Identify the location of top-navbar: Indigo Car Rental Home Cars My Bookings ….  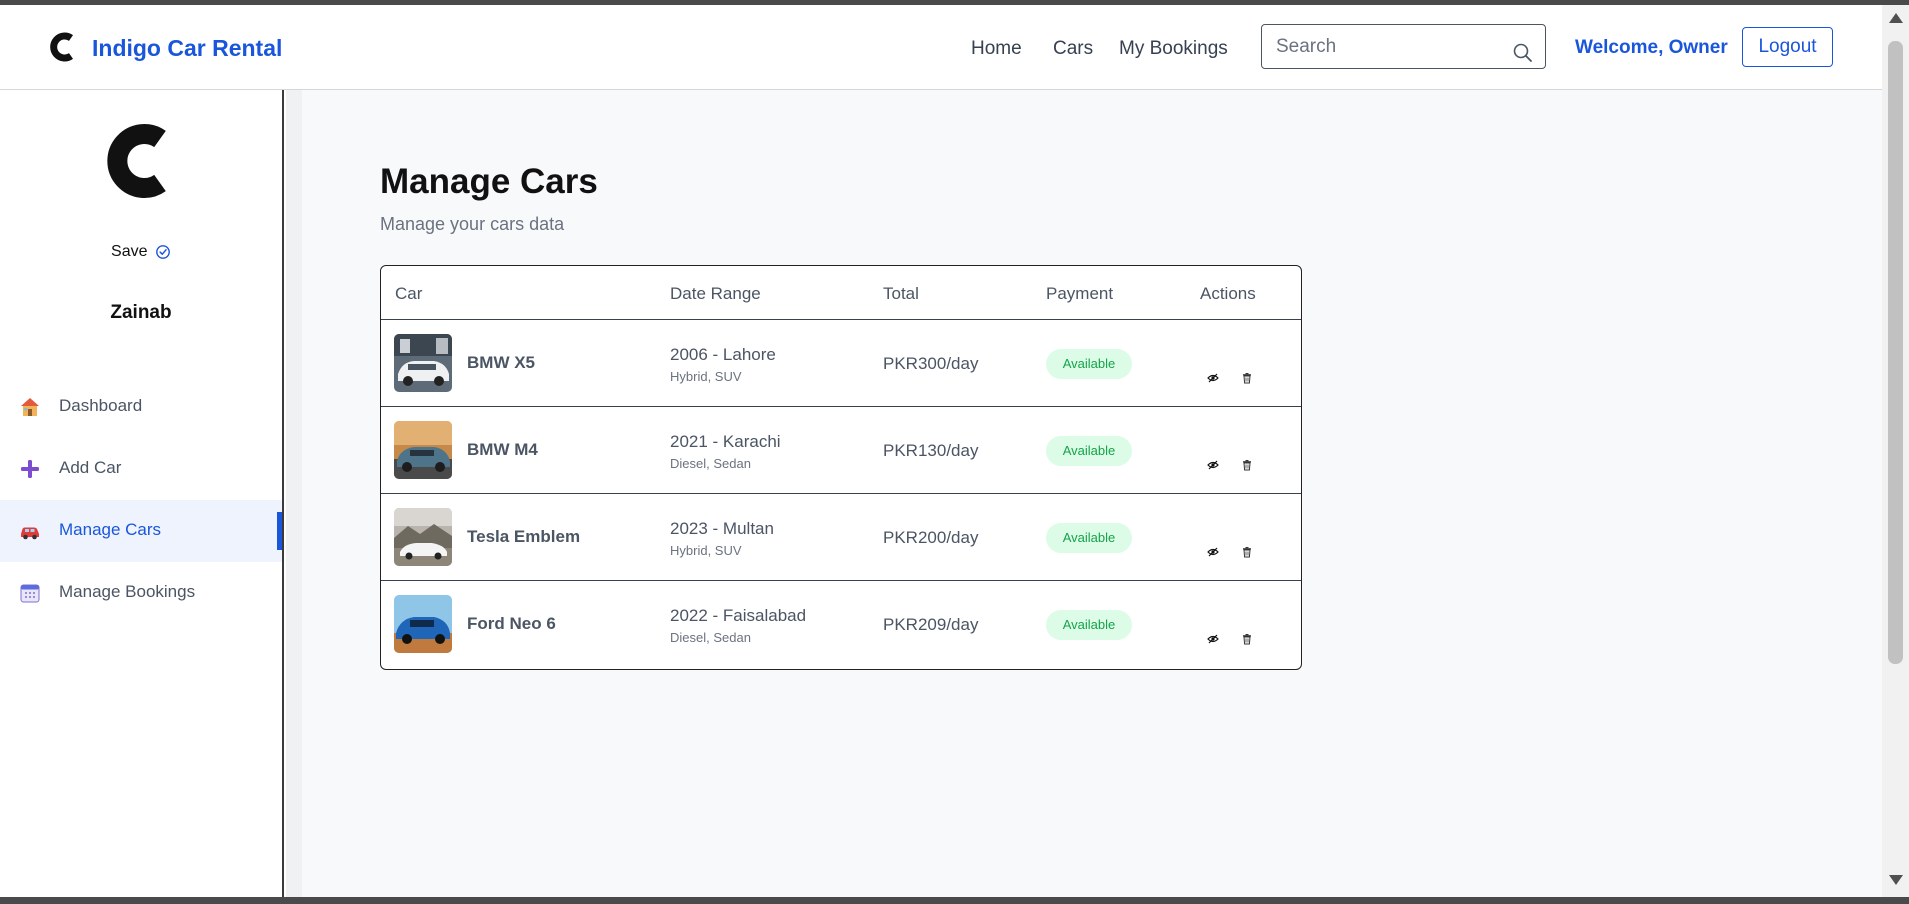
(941, 47).